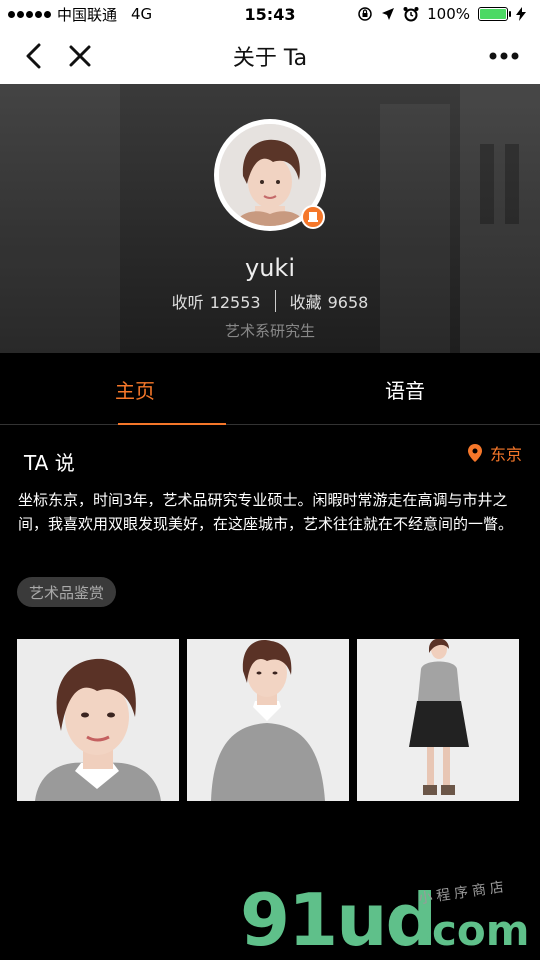  I want to click on avatar, so click(270, 175).